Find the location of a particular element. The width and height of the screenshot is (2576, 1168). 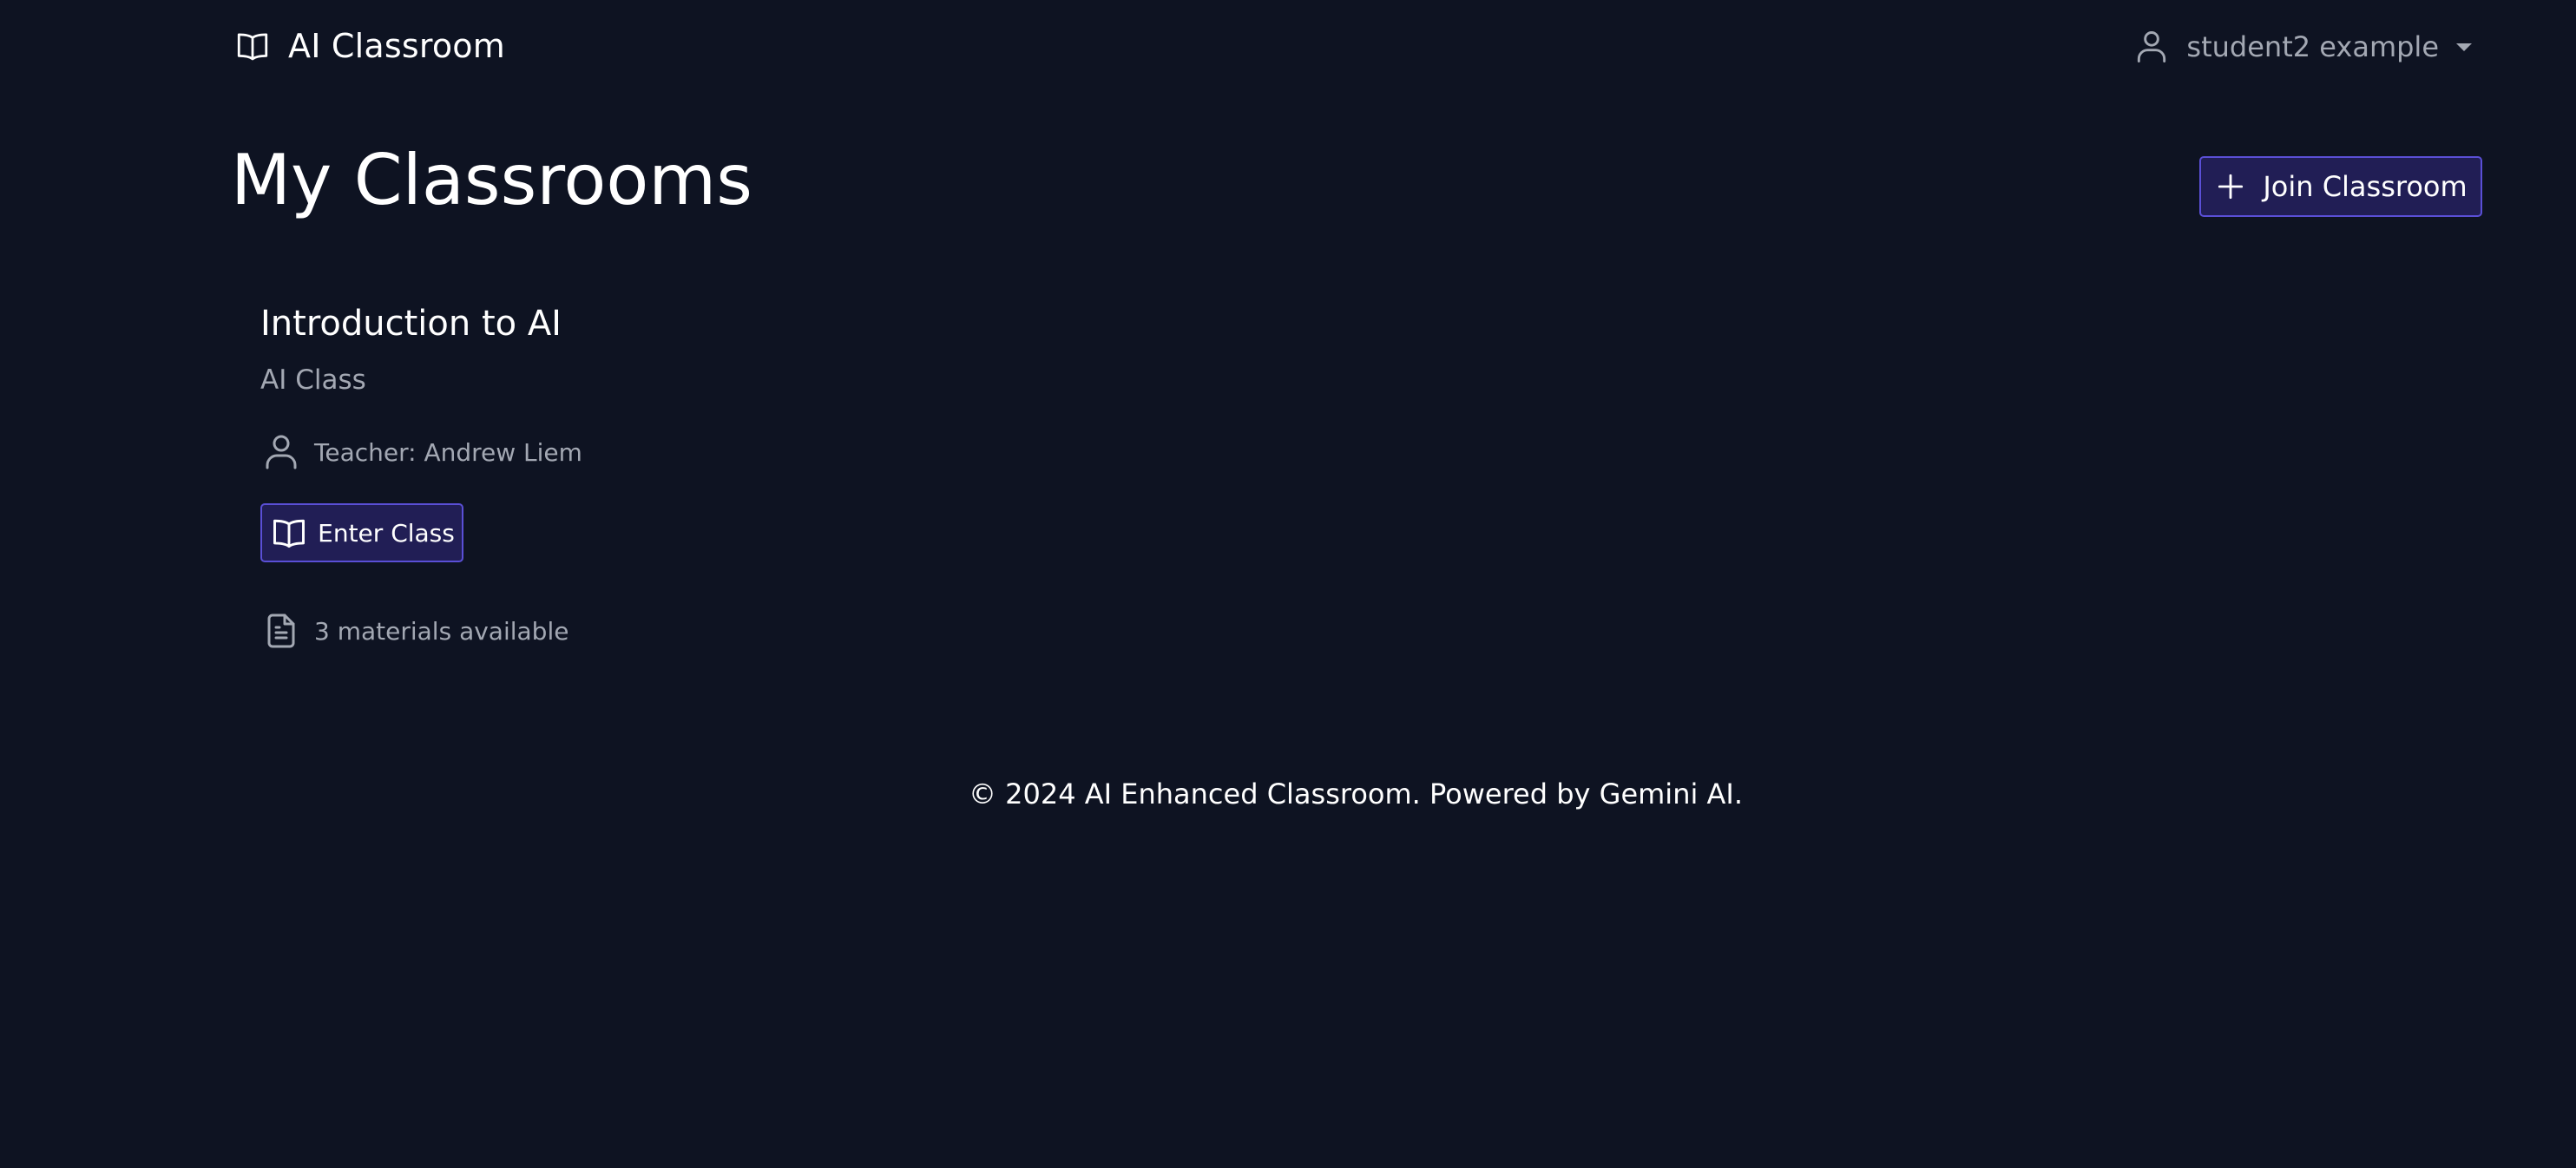

materials-info: 3 materials available is located at coordinates (414, 631).